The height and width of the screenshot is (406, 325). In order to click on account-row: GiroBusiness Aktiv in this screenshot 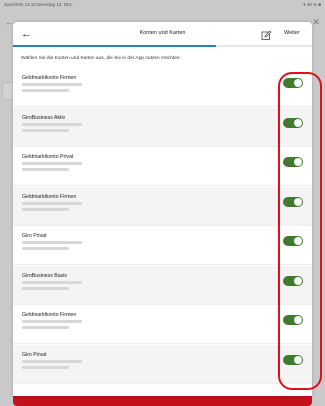, I will do `click(162, 127)`.